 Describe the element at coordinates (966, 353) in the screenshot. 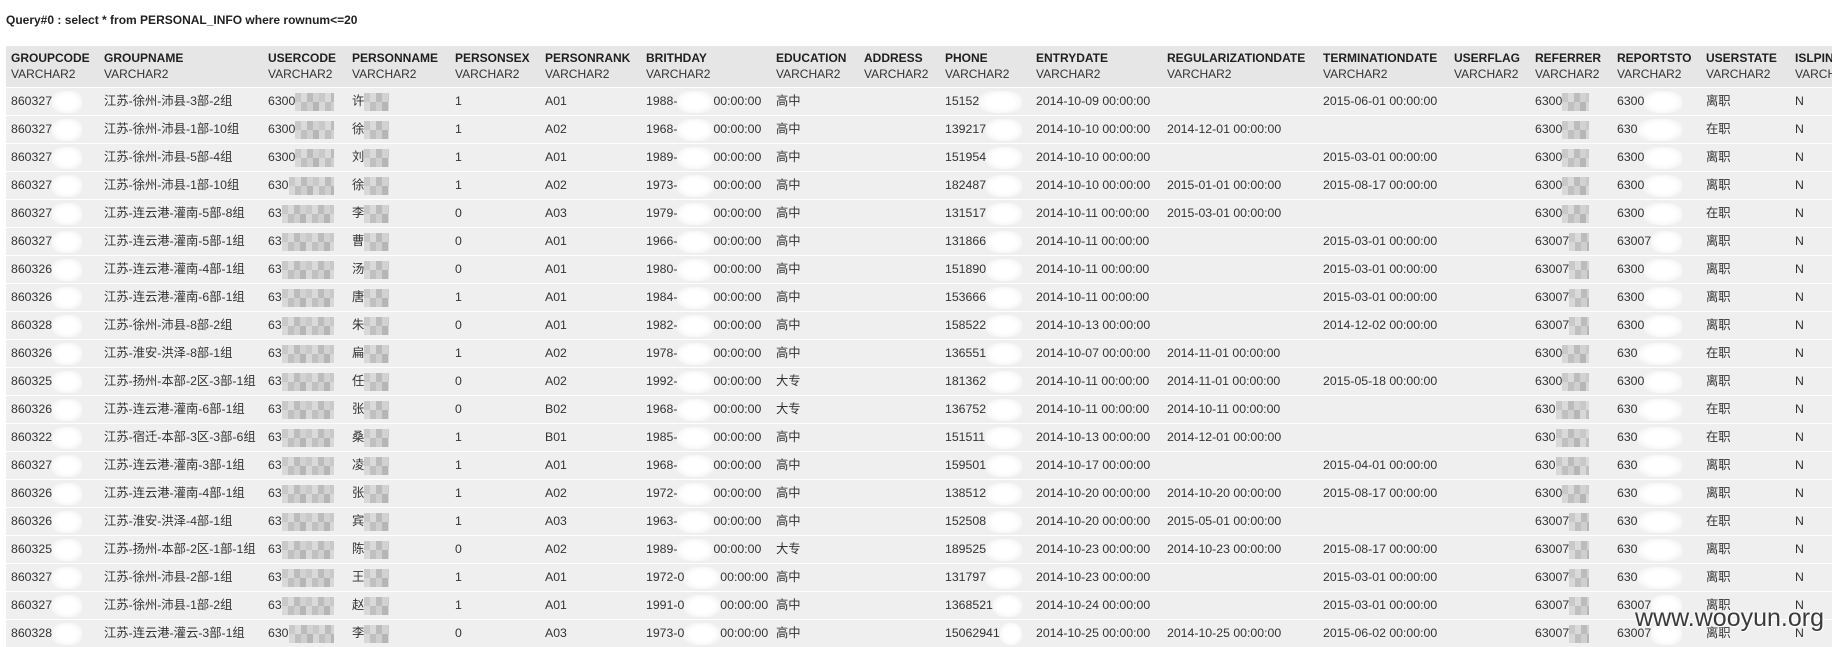

I see `value-visible: 136551` at that location.